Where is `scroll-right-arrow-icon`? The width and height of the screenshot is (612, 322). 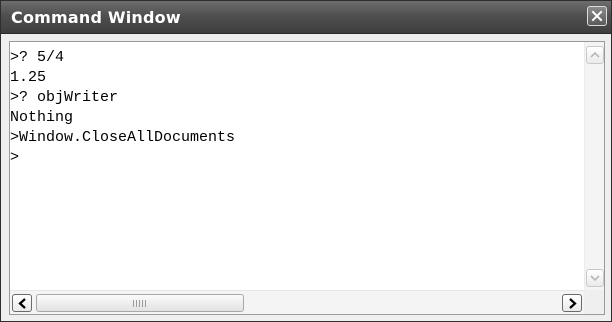 scroll-right-arrow-icon is located at coordinates (573, 303).